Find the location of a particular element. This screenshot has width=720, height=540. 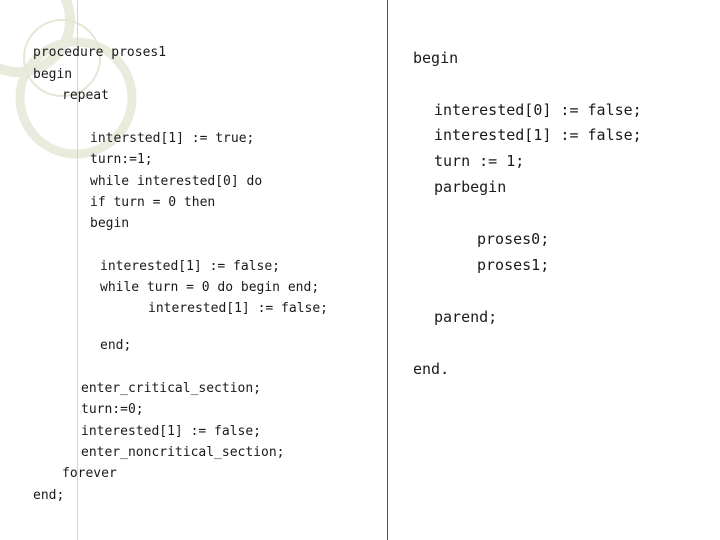

code-line: repeat is located at coordinates (85, 95).